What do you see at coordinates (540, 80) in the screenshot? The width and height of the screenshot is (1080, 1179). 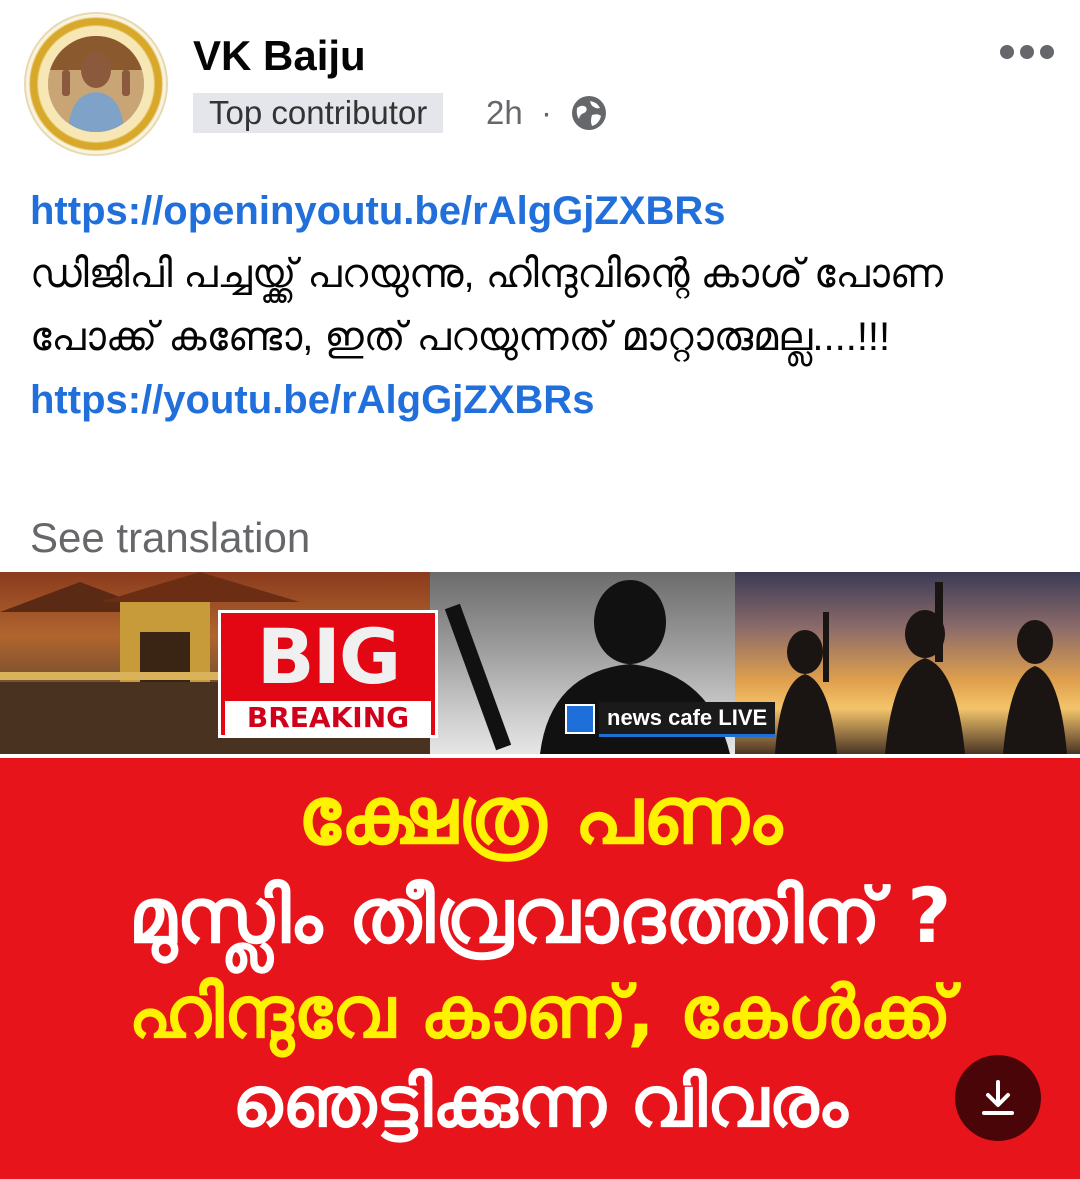 I see `post-header: VK Baiju Top contributor 2h ·` at bounding box center [540, 80].